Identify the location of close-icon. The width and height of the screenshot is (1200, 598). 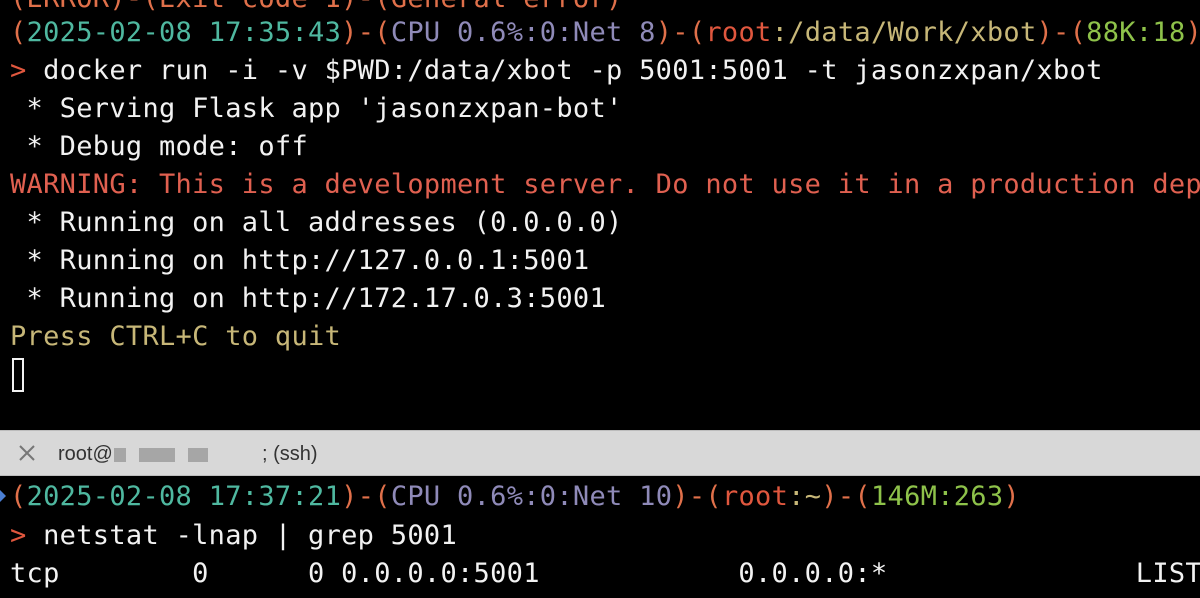
(27, 453).